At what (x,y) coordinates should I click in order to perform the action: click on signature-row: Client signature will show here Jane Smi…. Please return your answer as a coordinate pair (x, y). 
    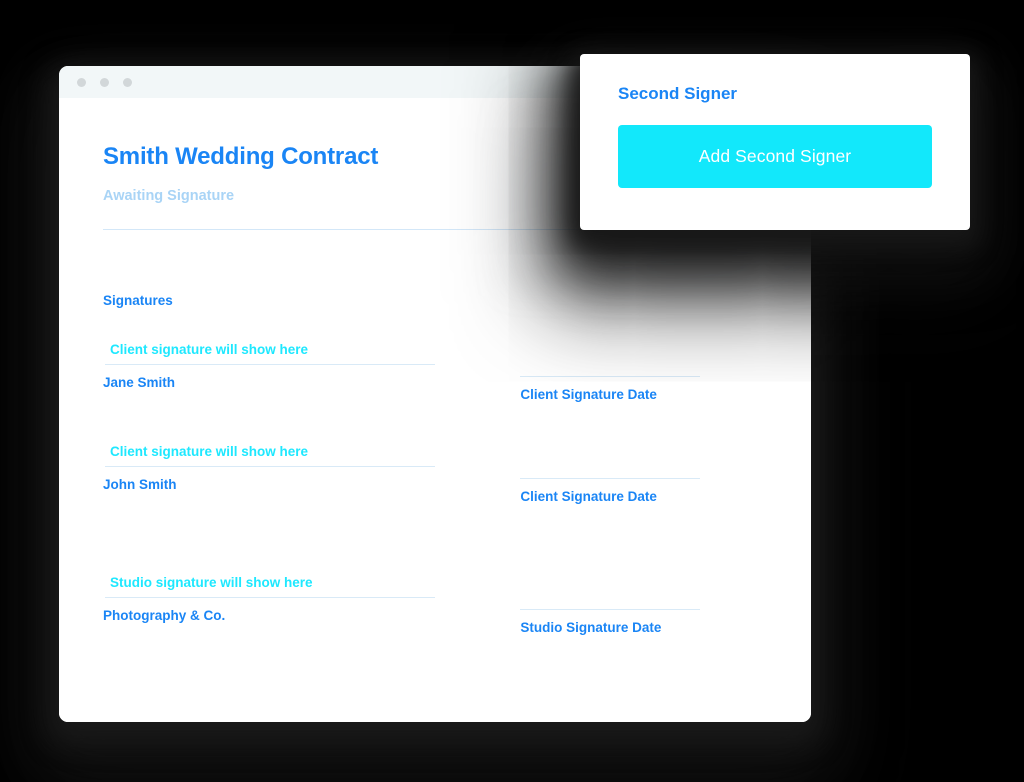
    Looking at the image, I should click on (435, 372).